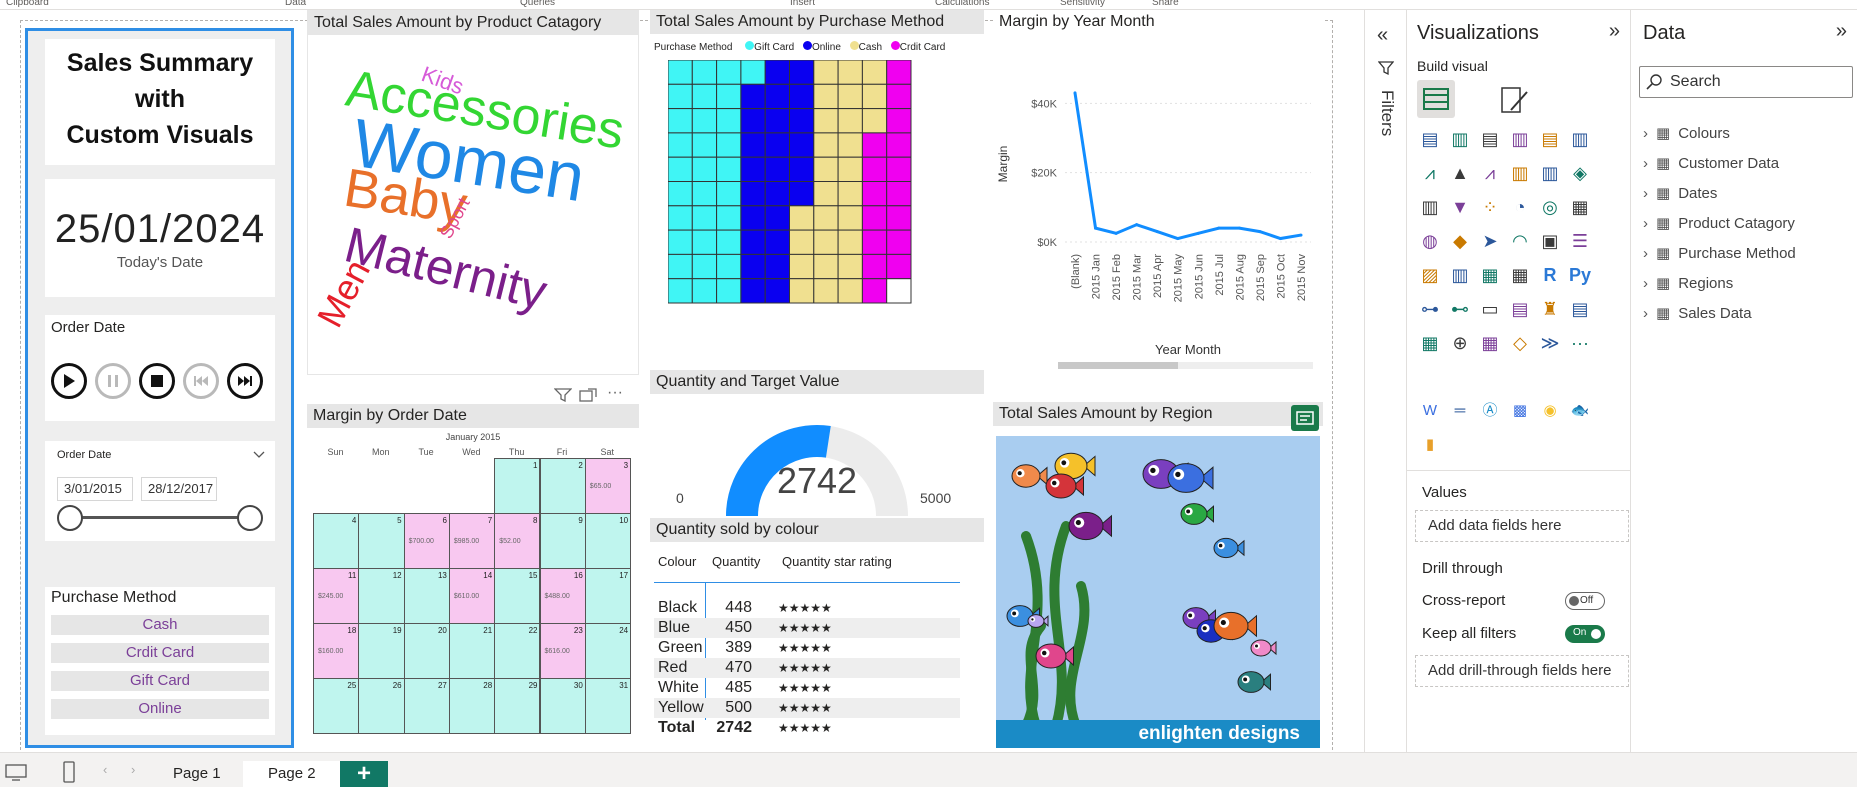 This screenshot has width=1857, height=787. I want to click on range-end-input: 28/12/2017, so click(179, 489).